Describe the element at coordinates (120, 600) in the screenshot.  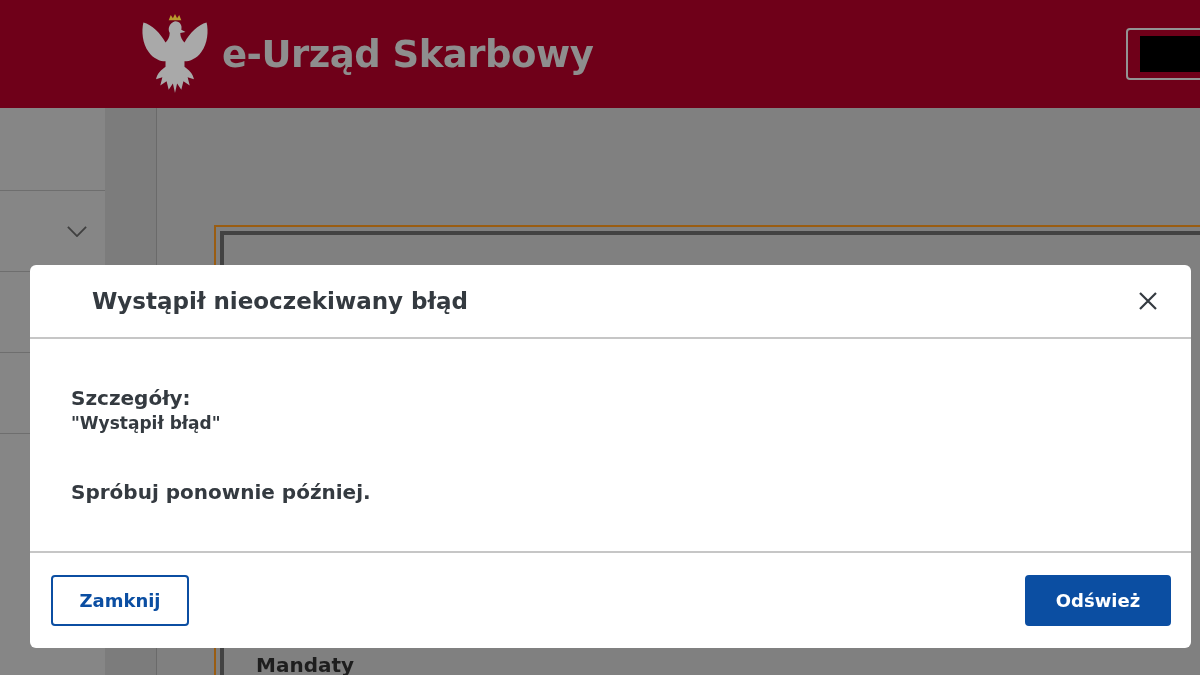
I see `close-dialog-button: Zamknij` at that location.